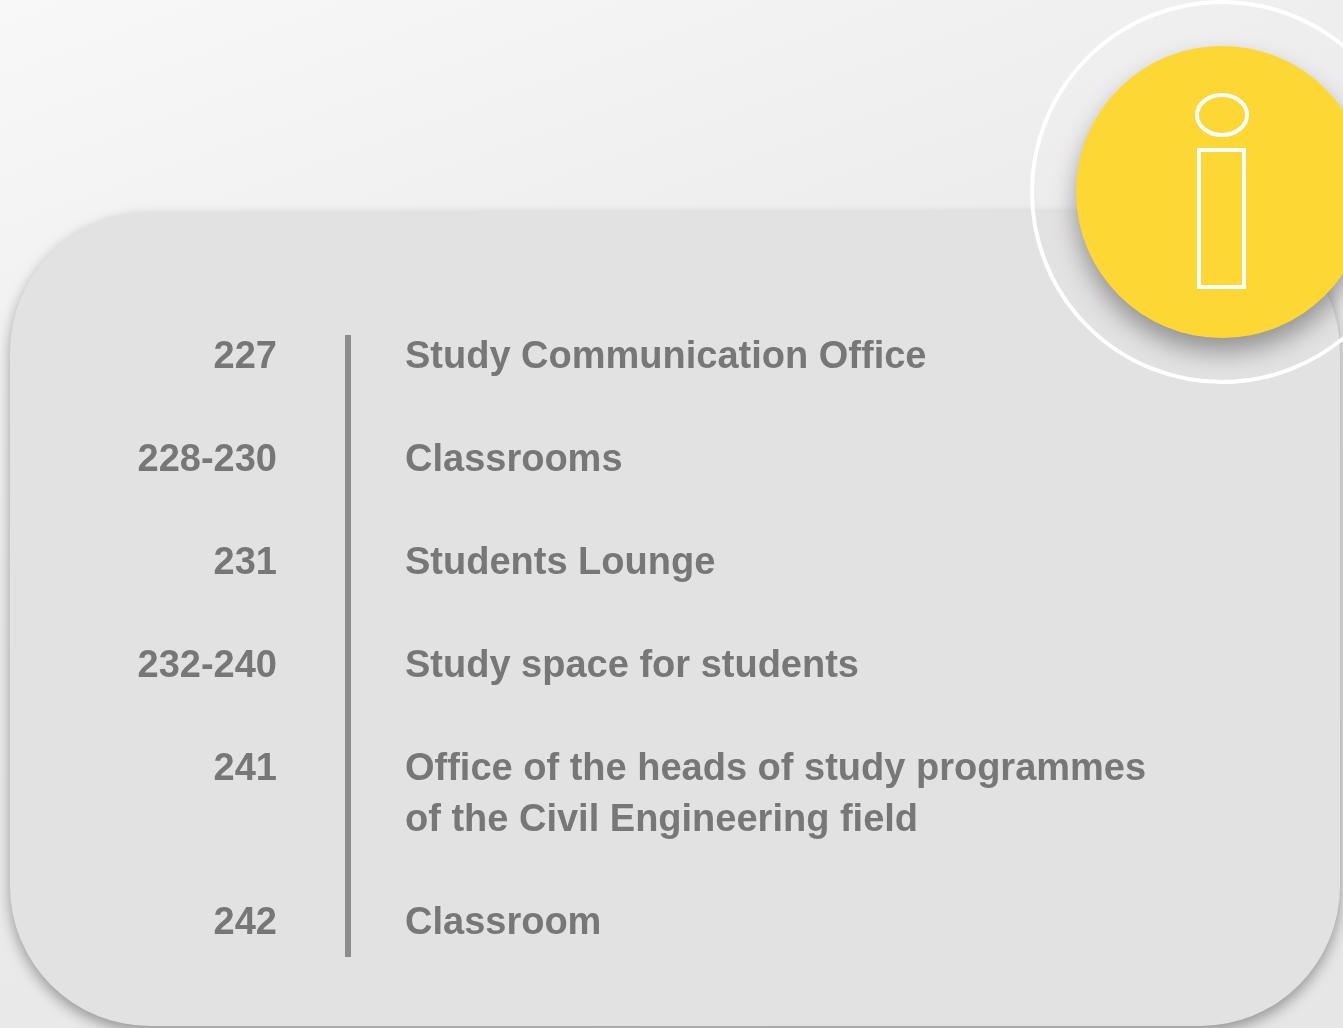  What do you see at coordinates (776, 793) in the screenshot?
I see `room-description: Office of the heads of study programmes of the Civil Engineering field` at bounding box center [776, 793].